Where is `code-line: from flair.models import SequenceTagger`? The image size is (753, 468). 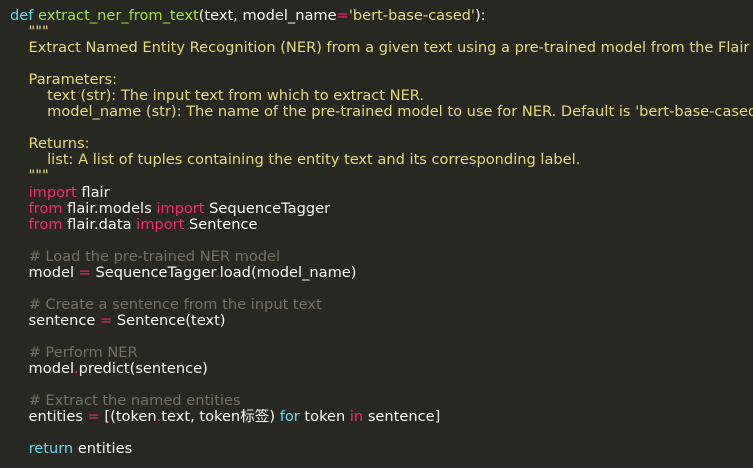 code-line: from flair.models import SequenceTagger is located at coordinates (381, 209).